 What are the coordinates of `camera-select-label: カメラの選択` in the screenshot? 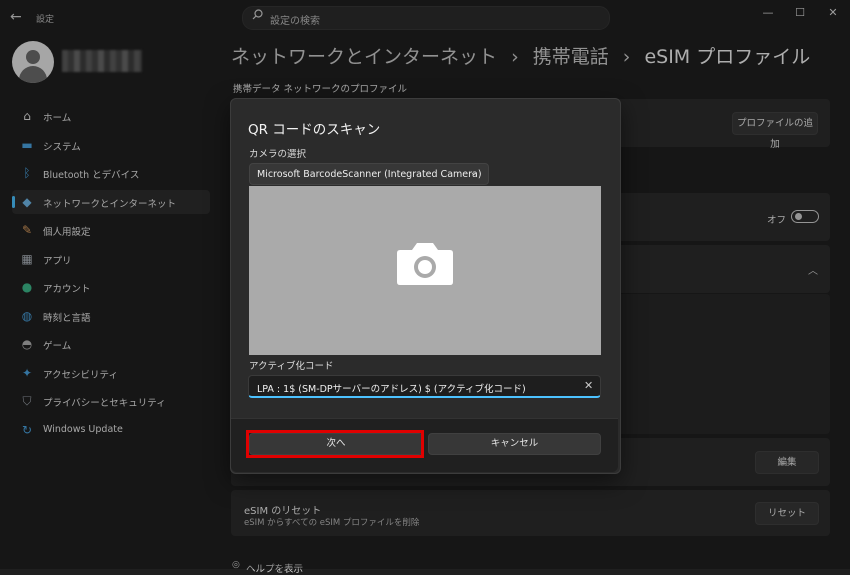 It's located at (278, 154).